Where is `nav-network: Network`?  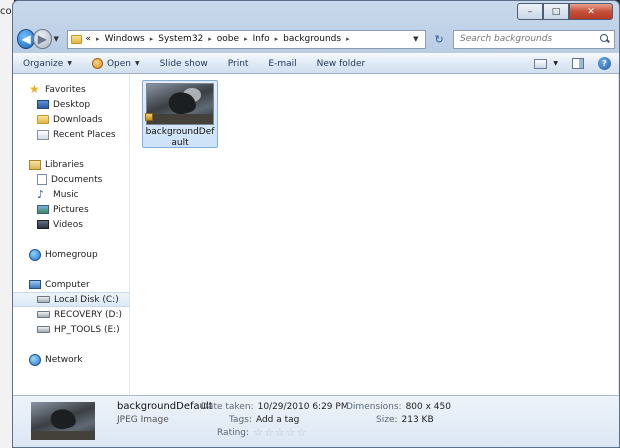
nav-network: Network is located at coordinates (71, 359).